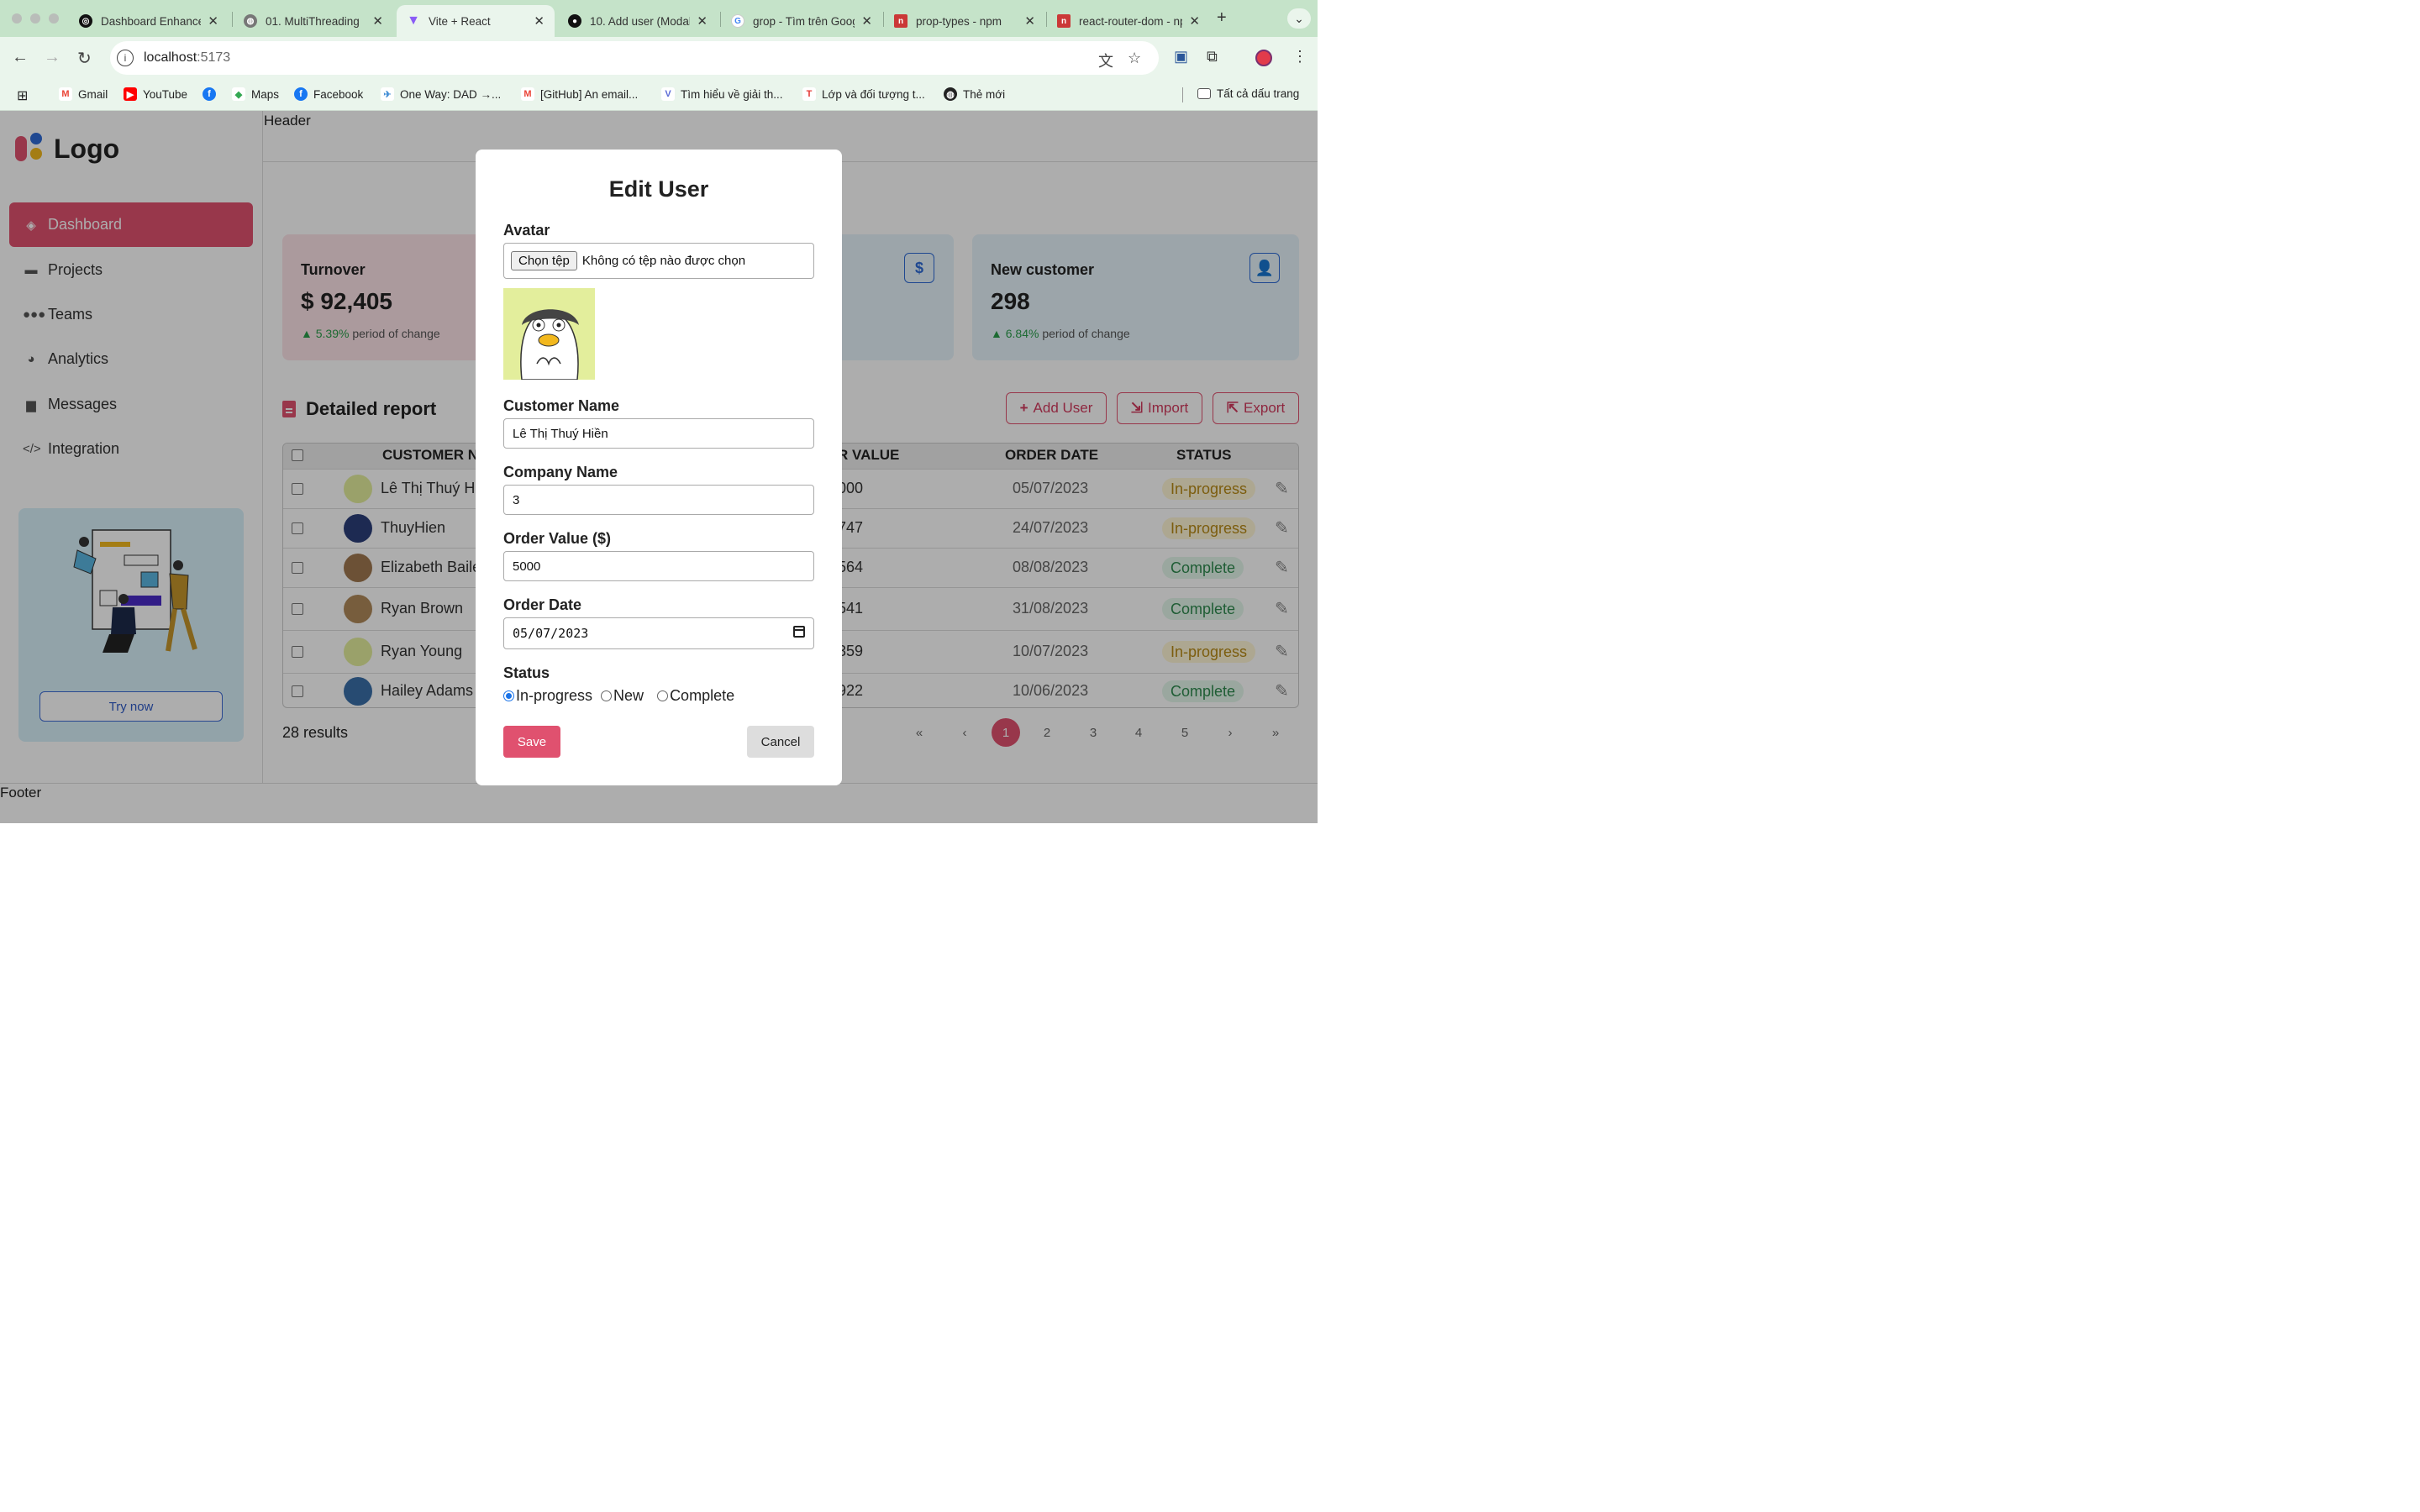 This screenshot has height=1512, width=2420. I want to click on youtube-icon: ▶, so click(130, 94).